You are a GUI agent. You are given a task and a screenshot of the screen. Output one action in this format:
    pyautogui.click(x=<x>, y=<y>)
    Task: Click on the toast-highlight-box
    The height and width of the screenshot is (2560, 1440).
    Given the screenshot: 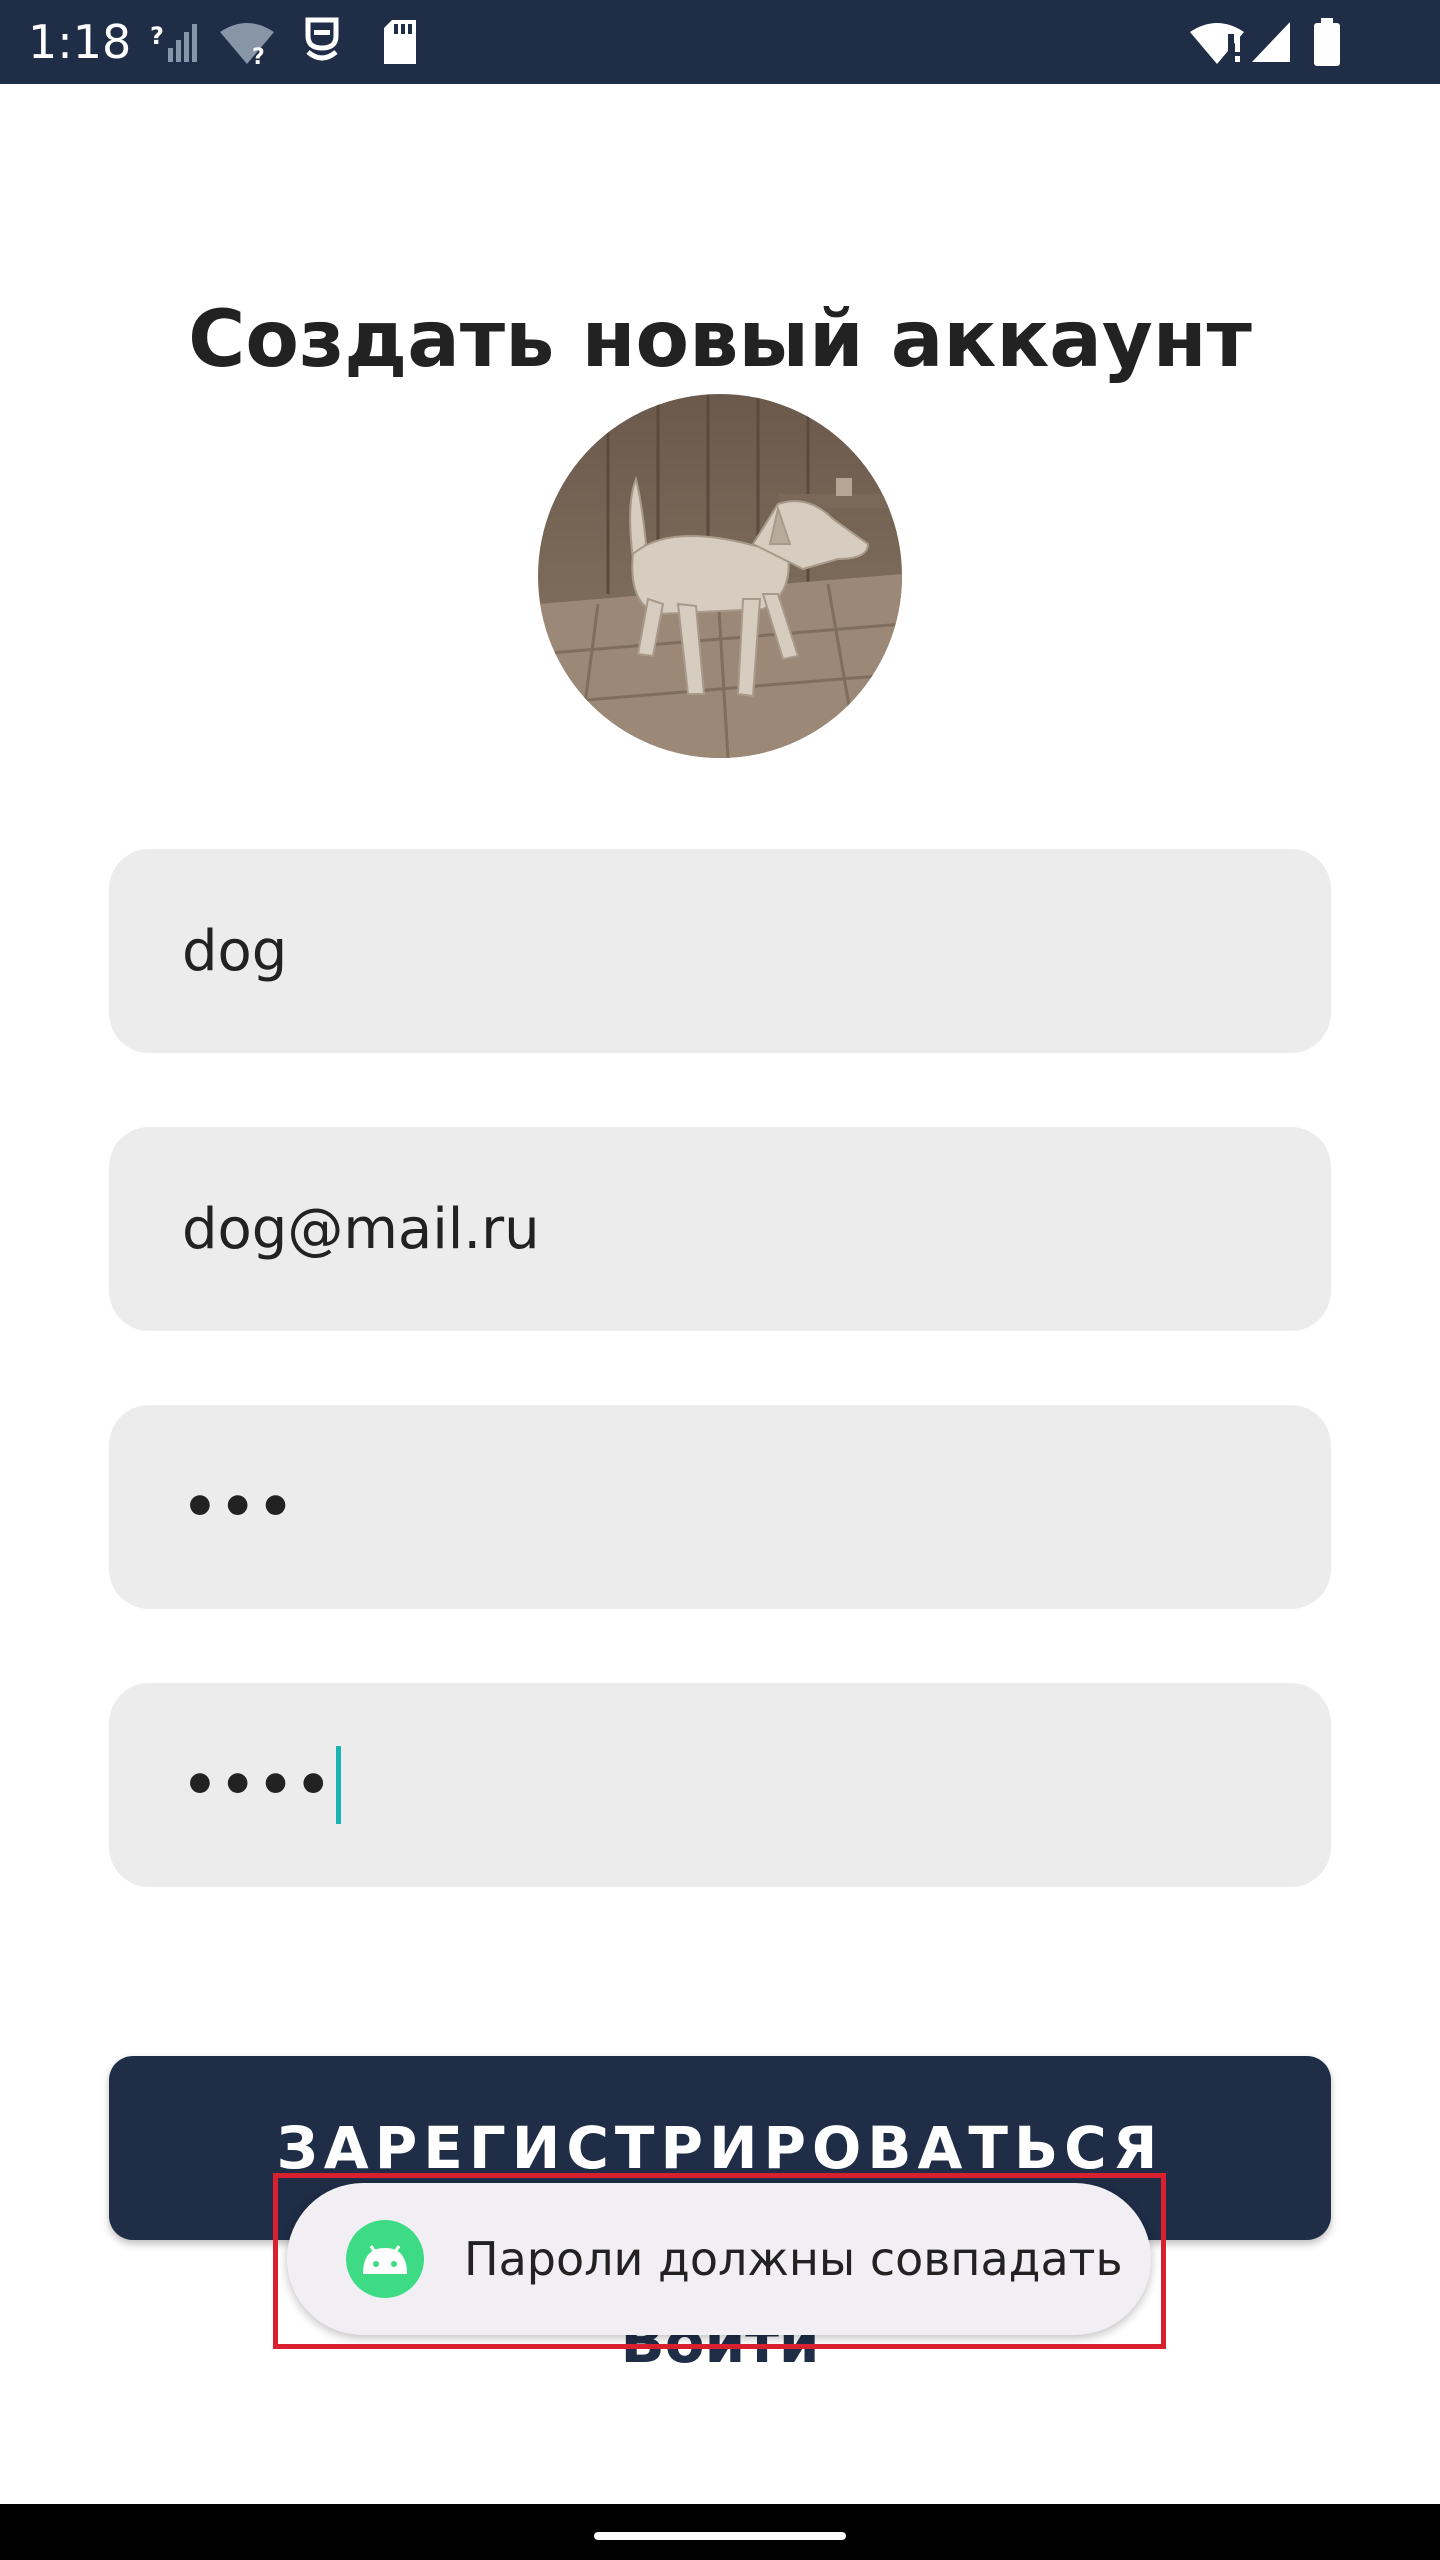 What is the action you would take?
    pyautogui.click(x=719, y=2261)
    